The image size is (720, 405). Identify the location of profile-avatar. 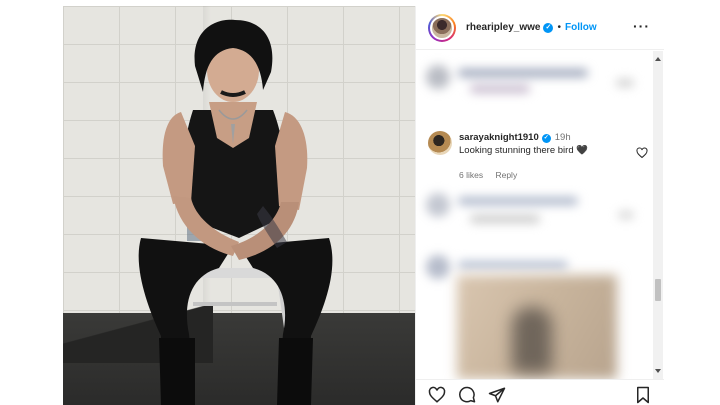
(442, 27).